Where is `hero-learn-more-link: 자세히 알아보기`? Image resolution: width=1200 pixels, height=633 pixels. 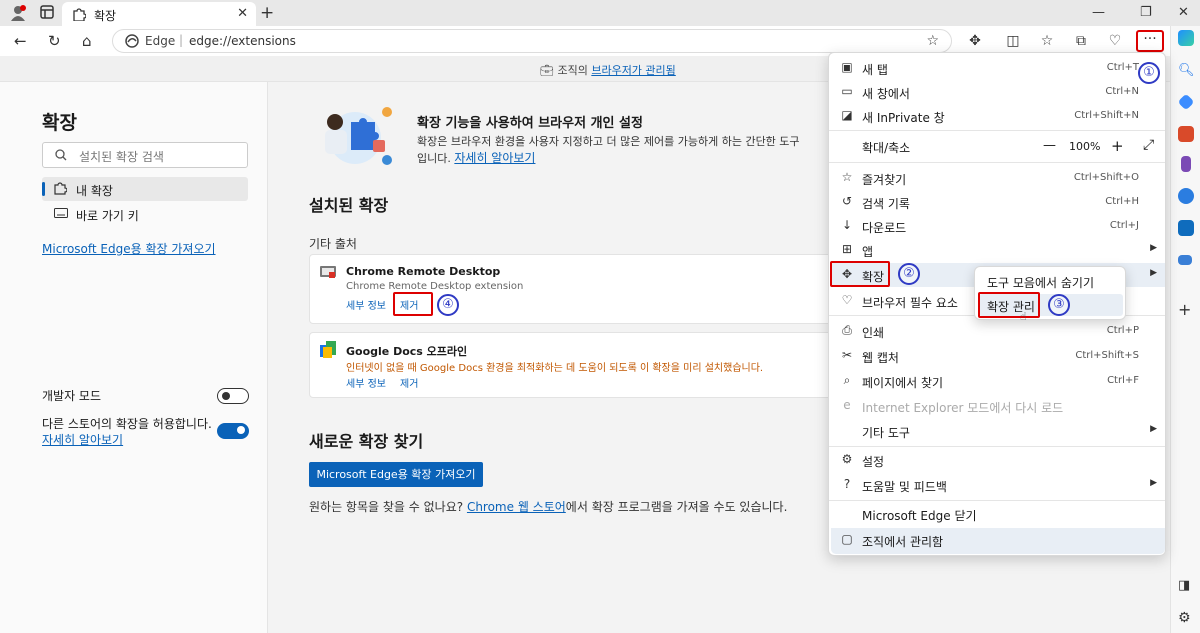
hero-learn-more-link: 자세히 알아보기 is located at coordinates (494, 158).